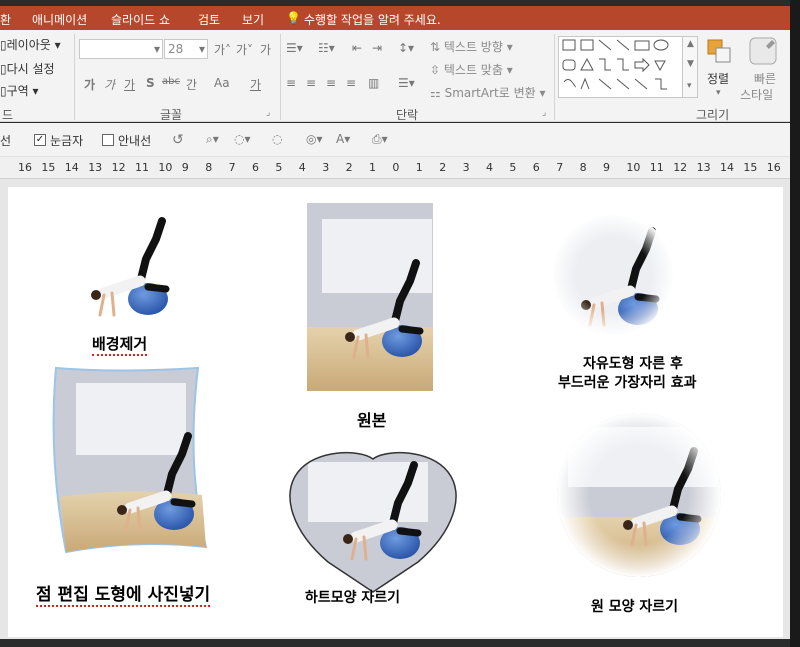 Image resolution: width=800 pixels, height=647 pixels. I want to click on scroll-up-icon: ▲, so click(690, 44).